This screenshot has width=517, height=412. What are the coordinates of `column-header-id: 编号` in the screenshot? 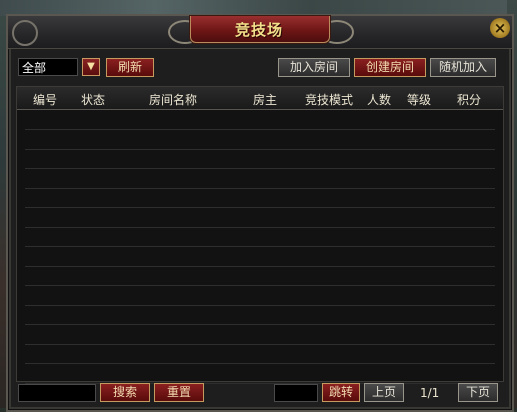 It's located at (45, 99).